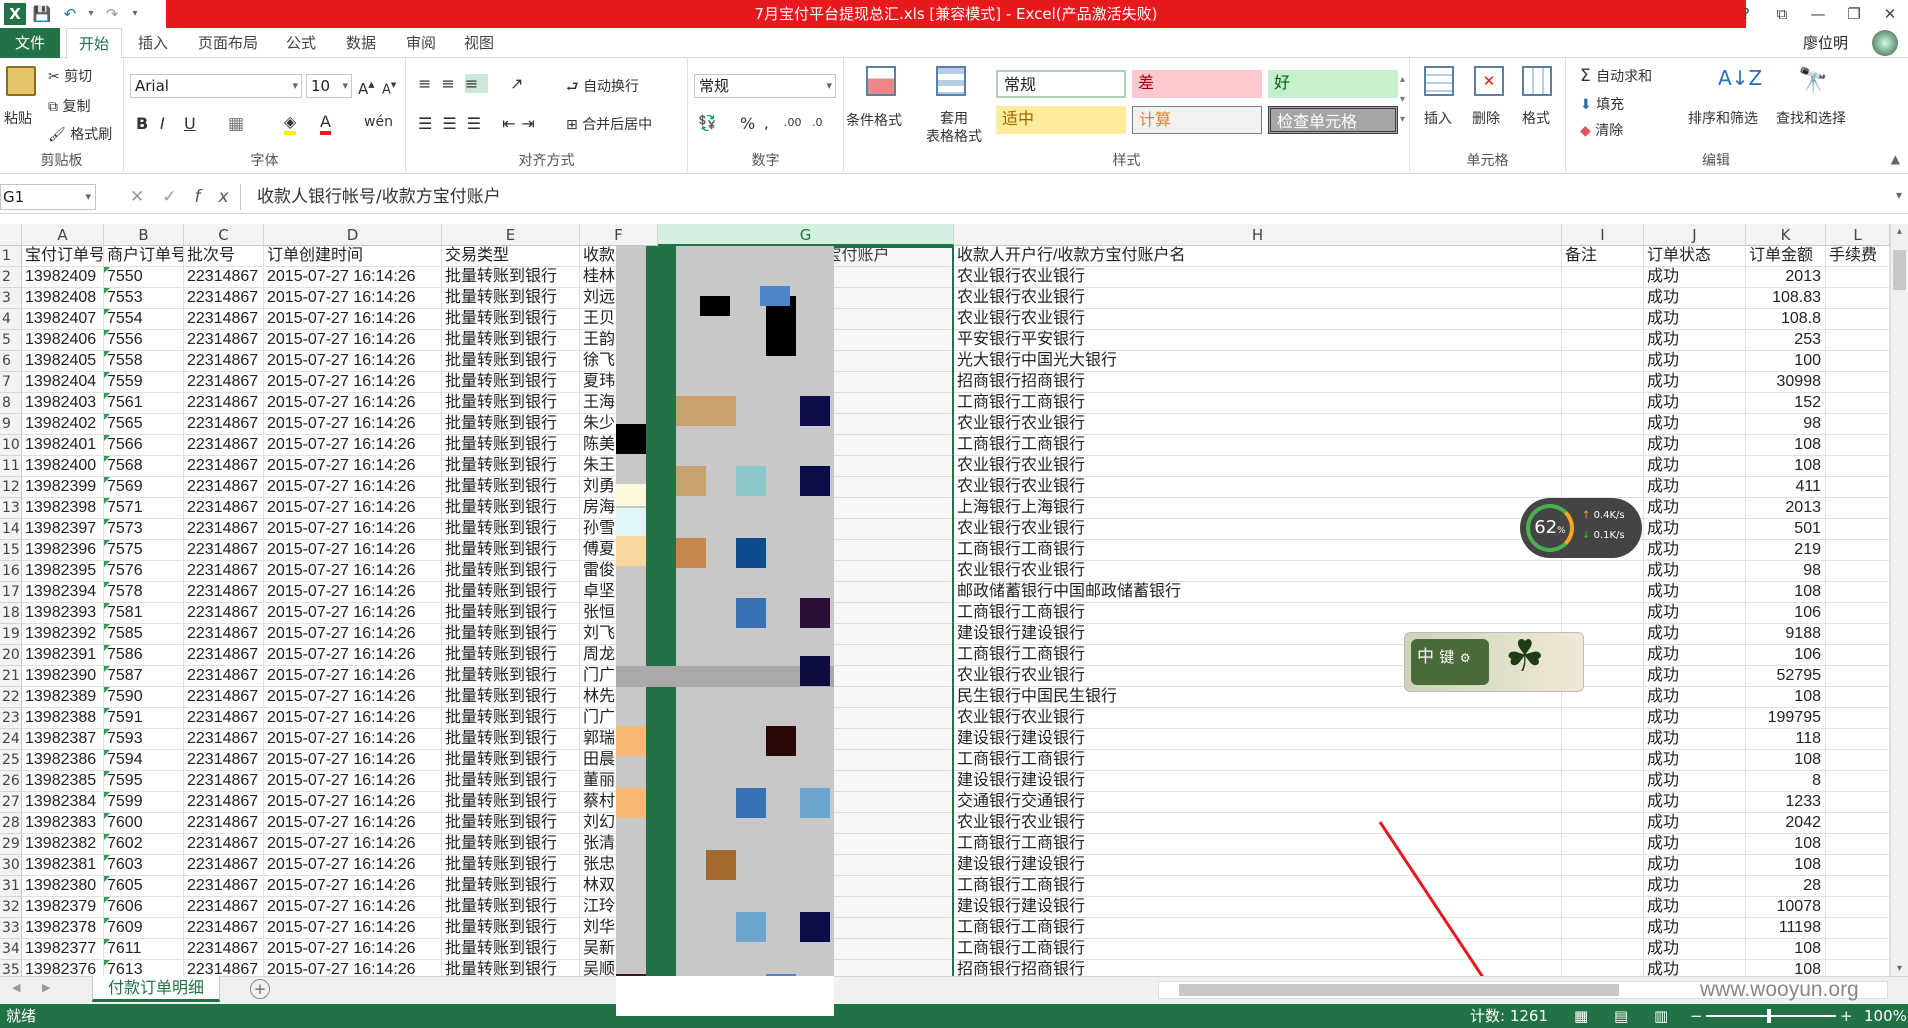 The width and height of the screenshot is (1908, 1028). I want to click on column-header-a: A, so click(63, 235).